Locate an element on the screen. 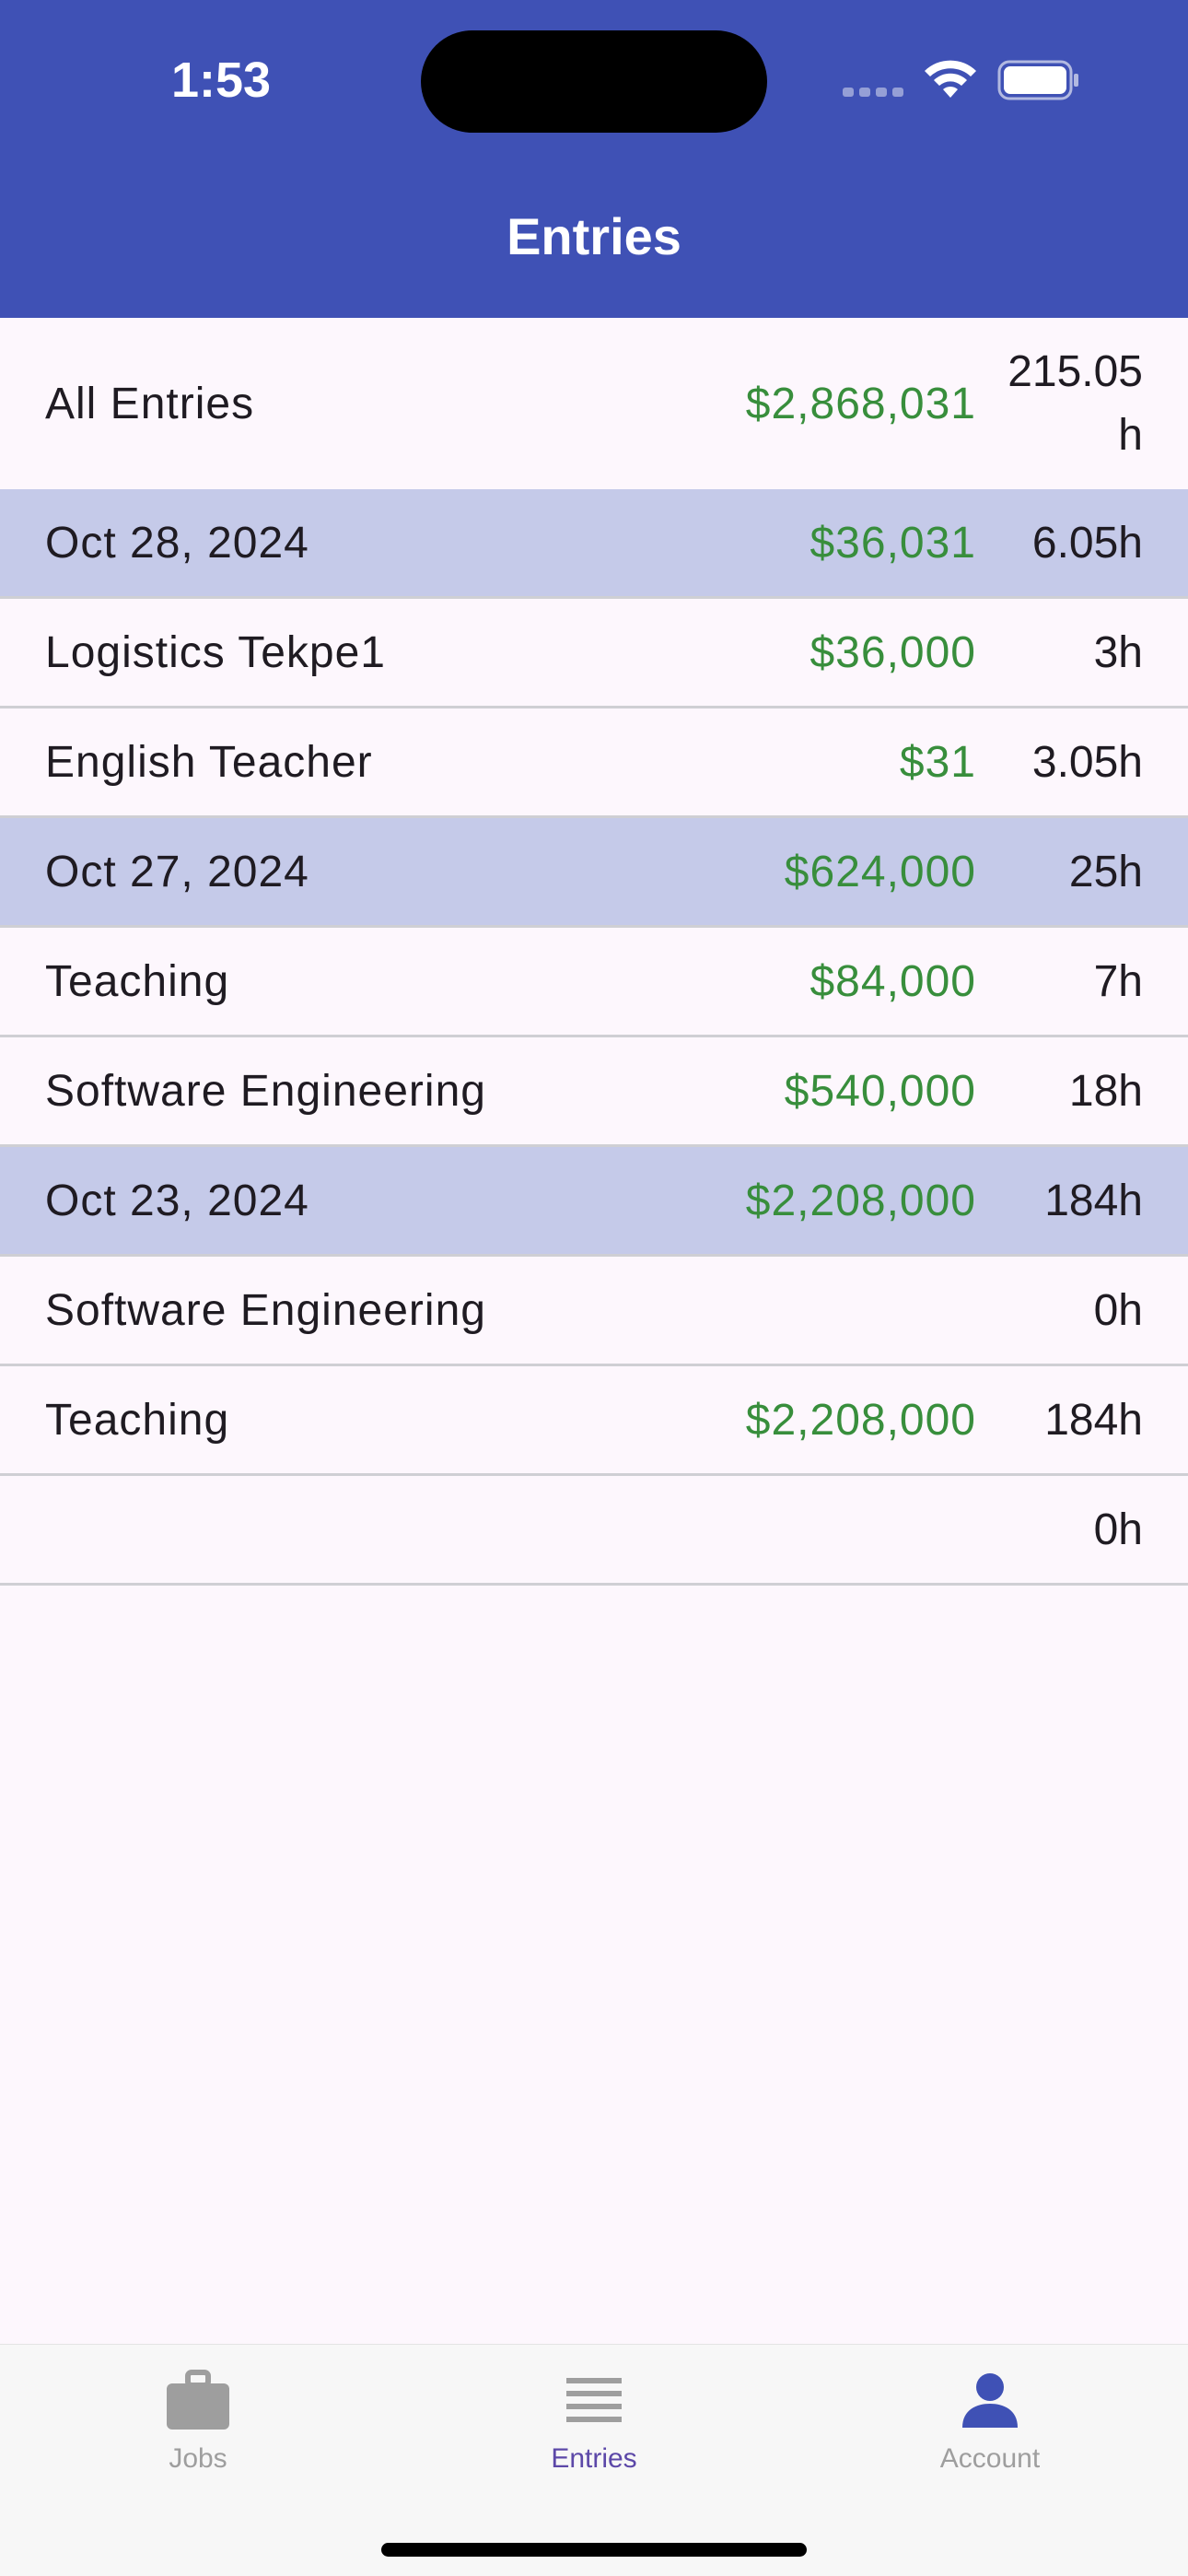  cellular-signal-icon is located at coordinates (874, 92).